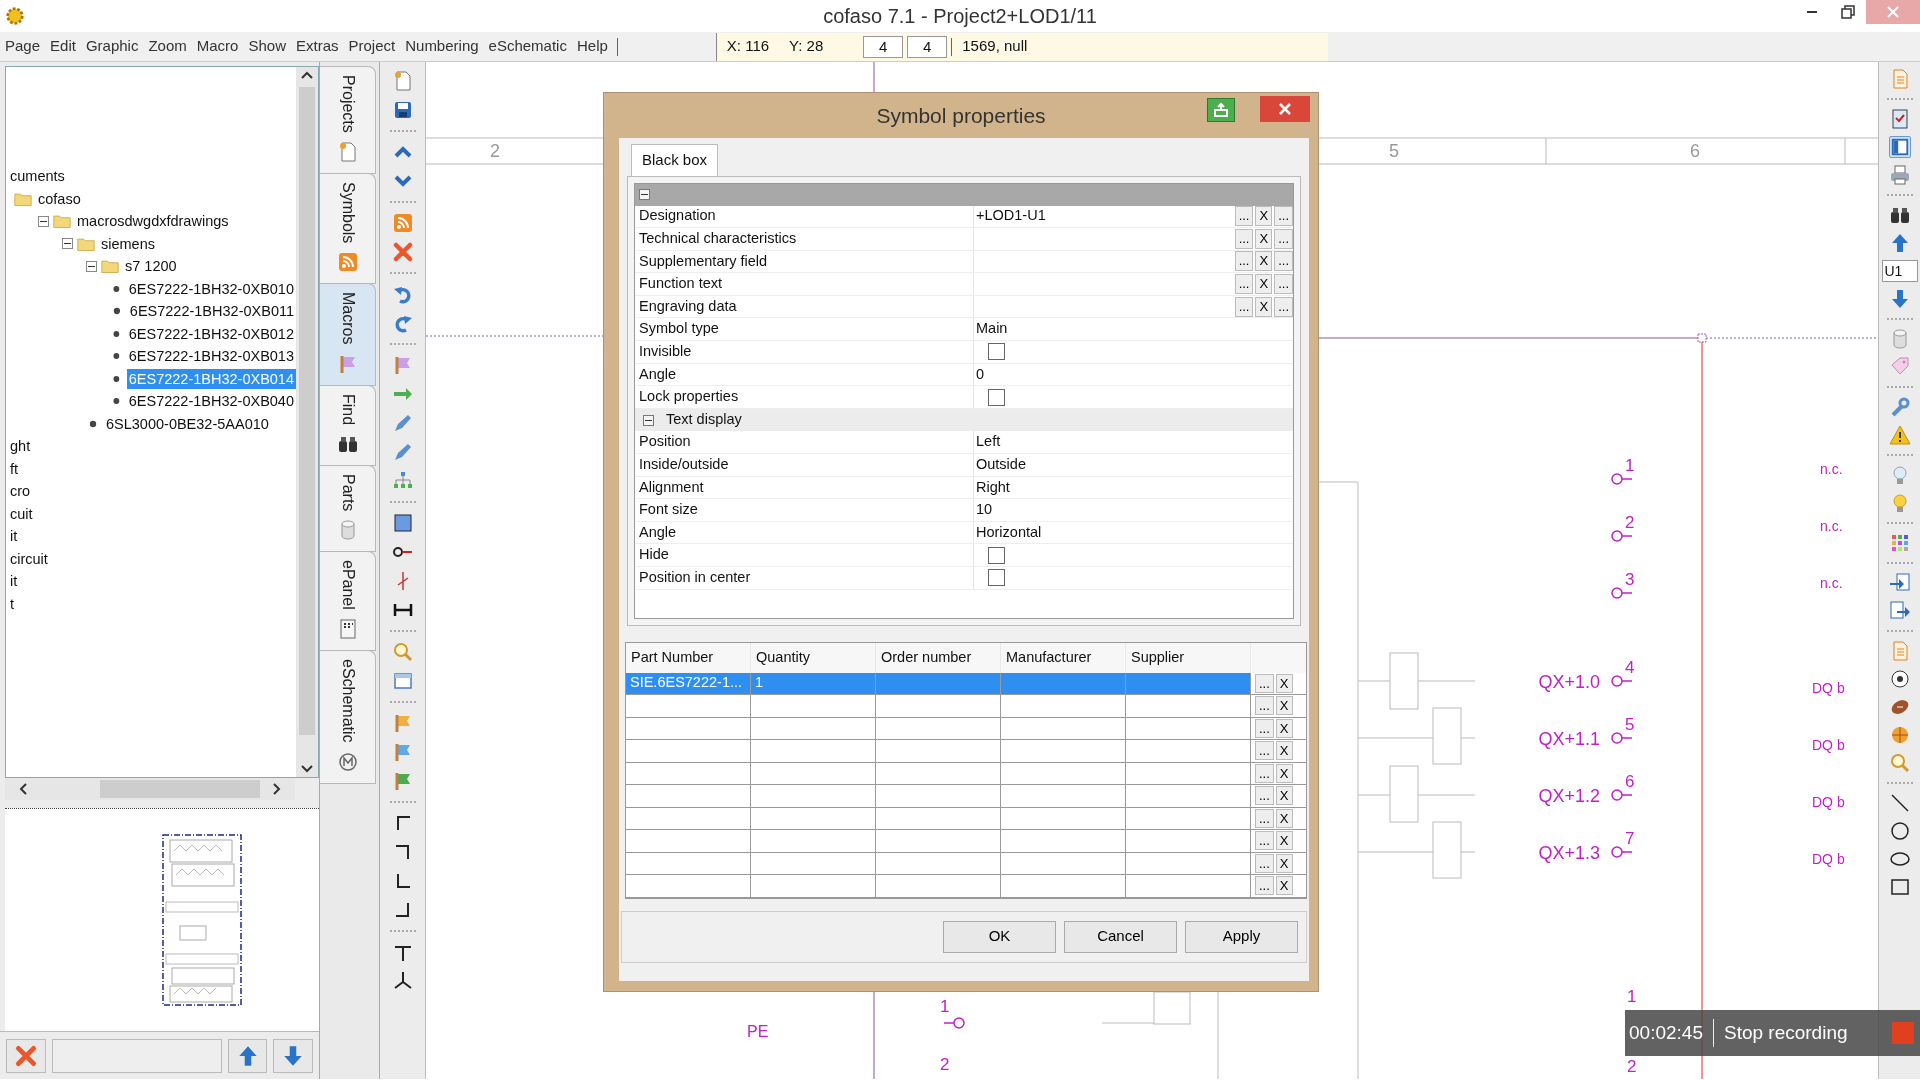 The image size is (1920, 1080). What do you see at coordinates (153, 221) in the screenshot?
I see `tree-item: macrosdwgdxfdrawings` at bounding box center [153, 221].